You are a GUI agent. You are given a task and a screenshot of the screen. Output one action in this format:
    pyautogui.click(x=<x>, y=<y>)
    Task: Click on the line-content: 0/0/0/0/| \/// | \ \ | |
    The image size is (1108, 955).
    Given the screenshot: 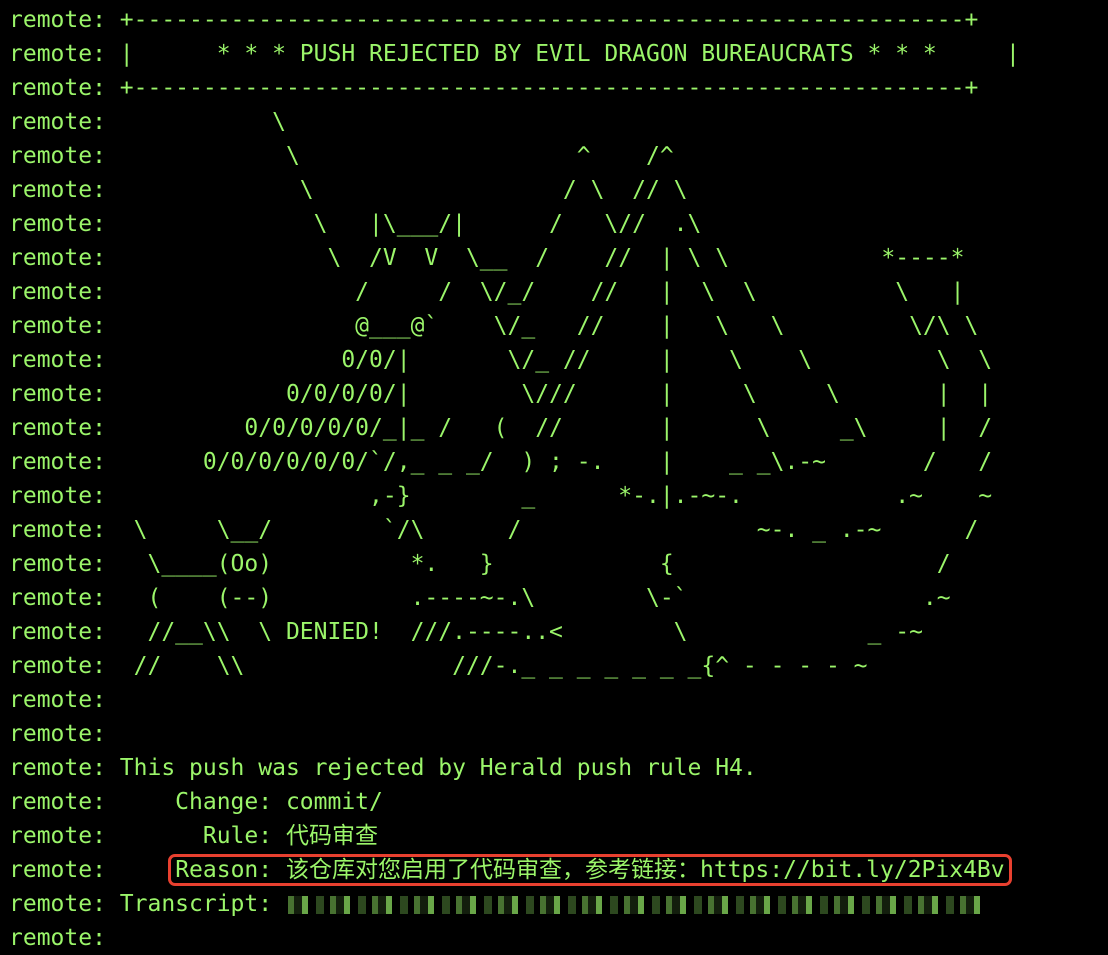 What is the action you would take?
    pyautogui.click(x=549, y=394)
    